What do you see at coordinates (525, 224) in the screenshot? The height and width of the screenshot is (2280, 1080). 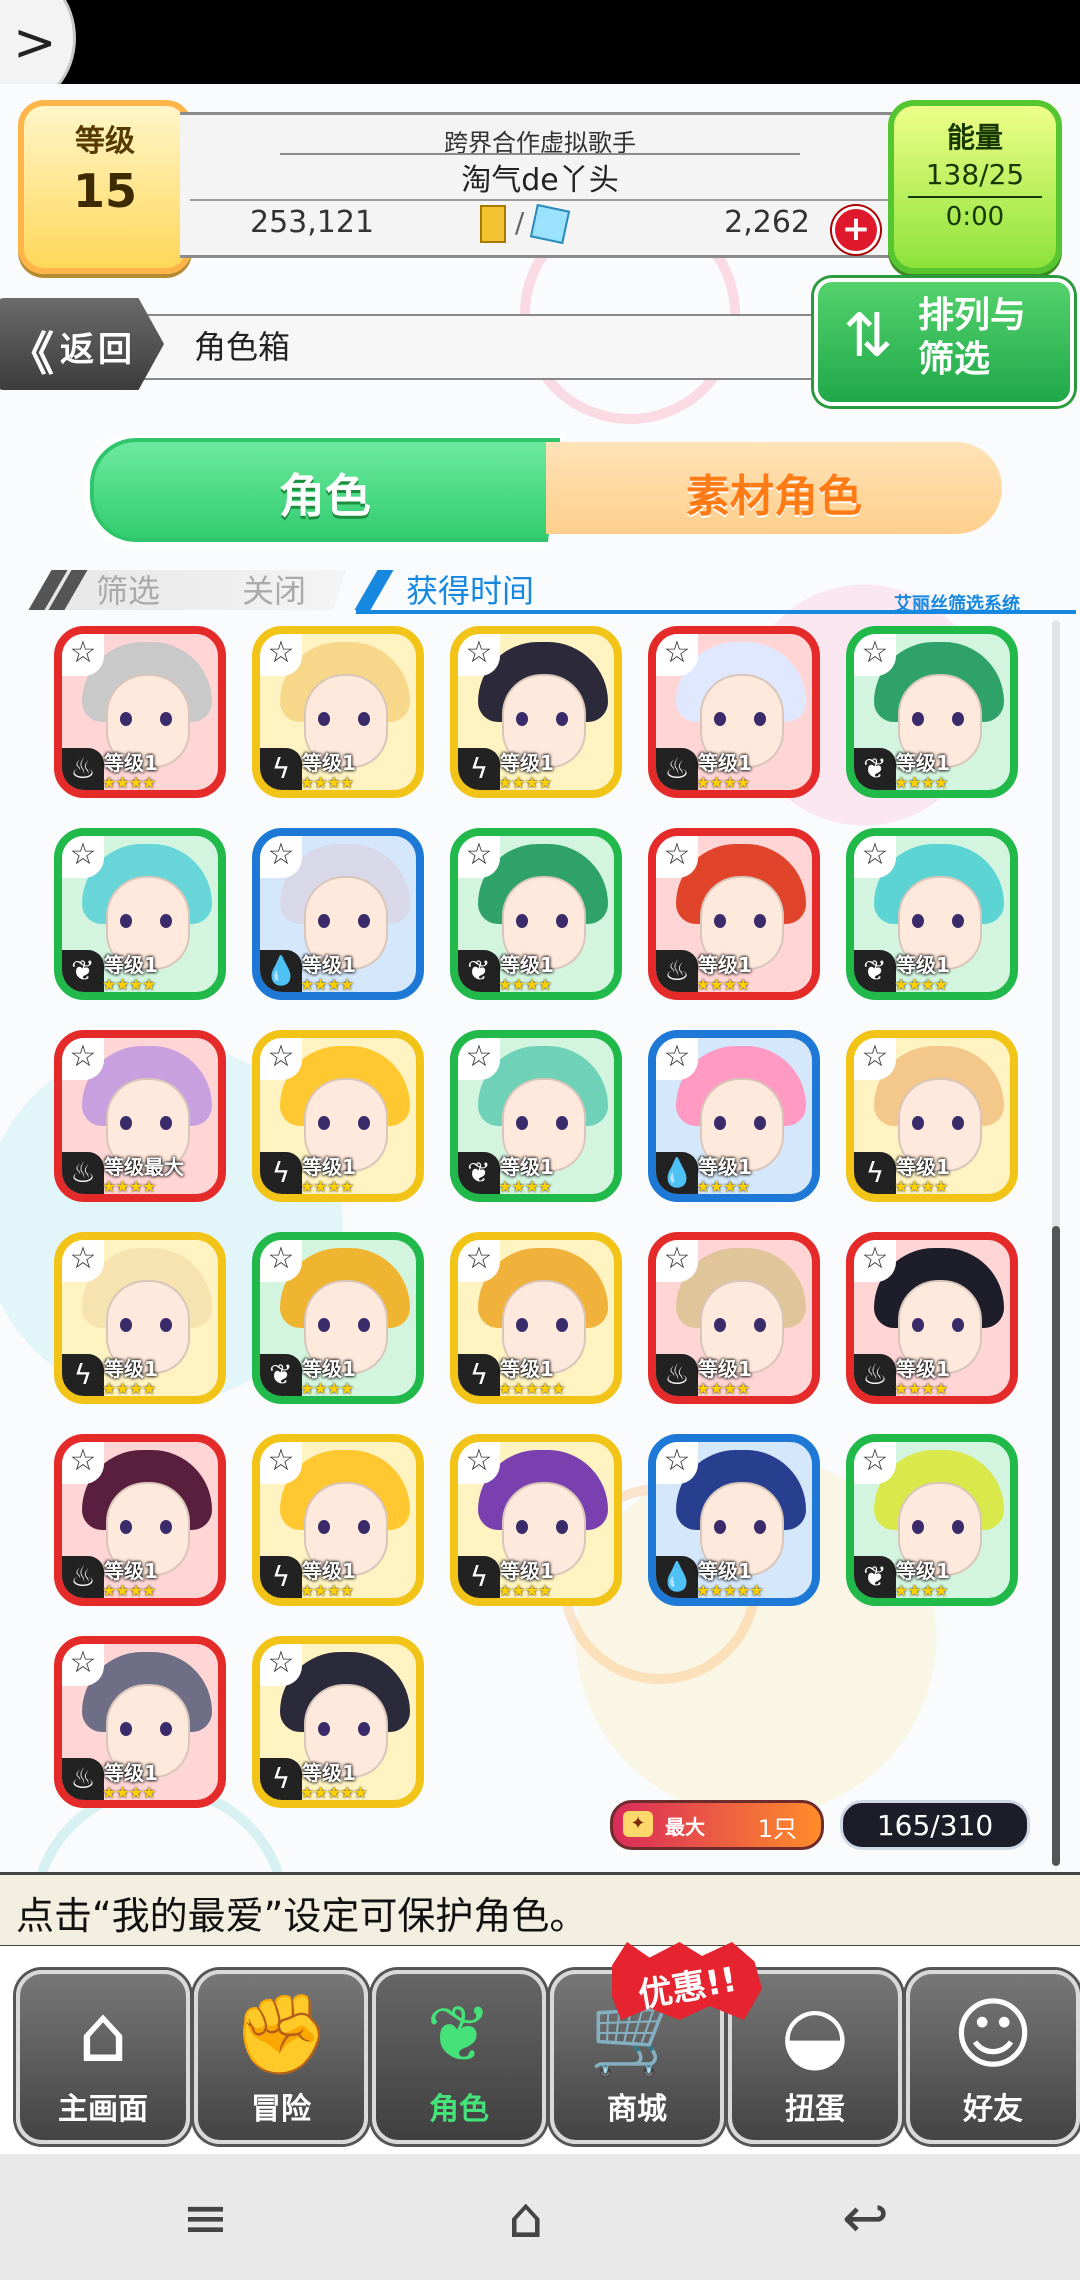 I see `currency-icons: /` at bounding box center [525, 224].